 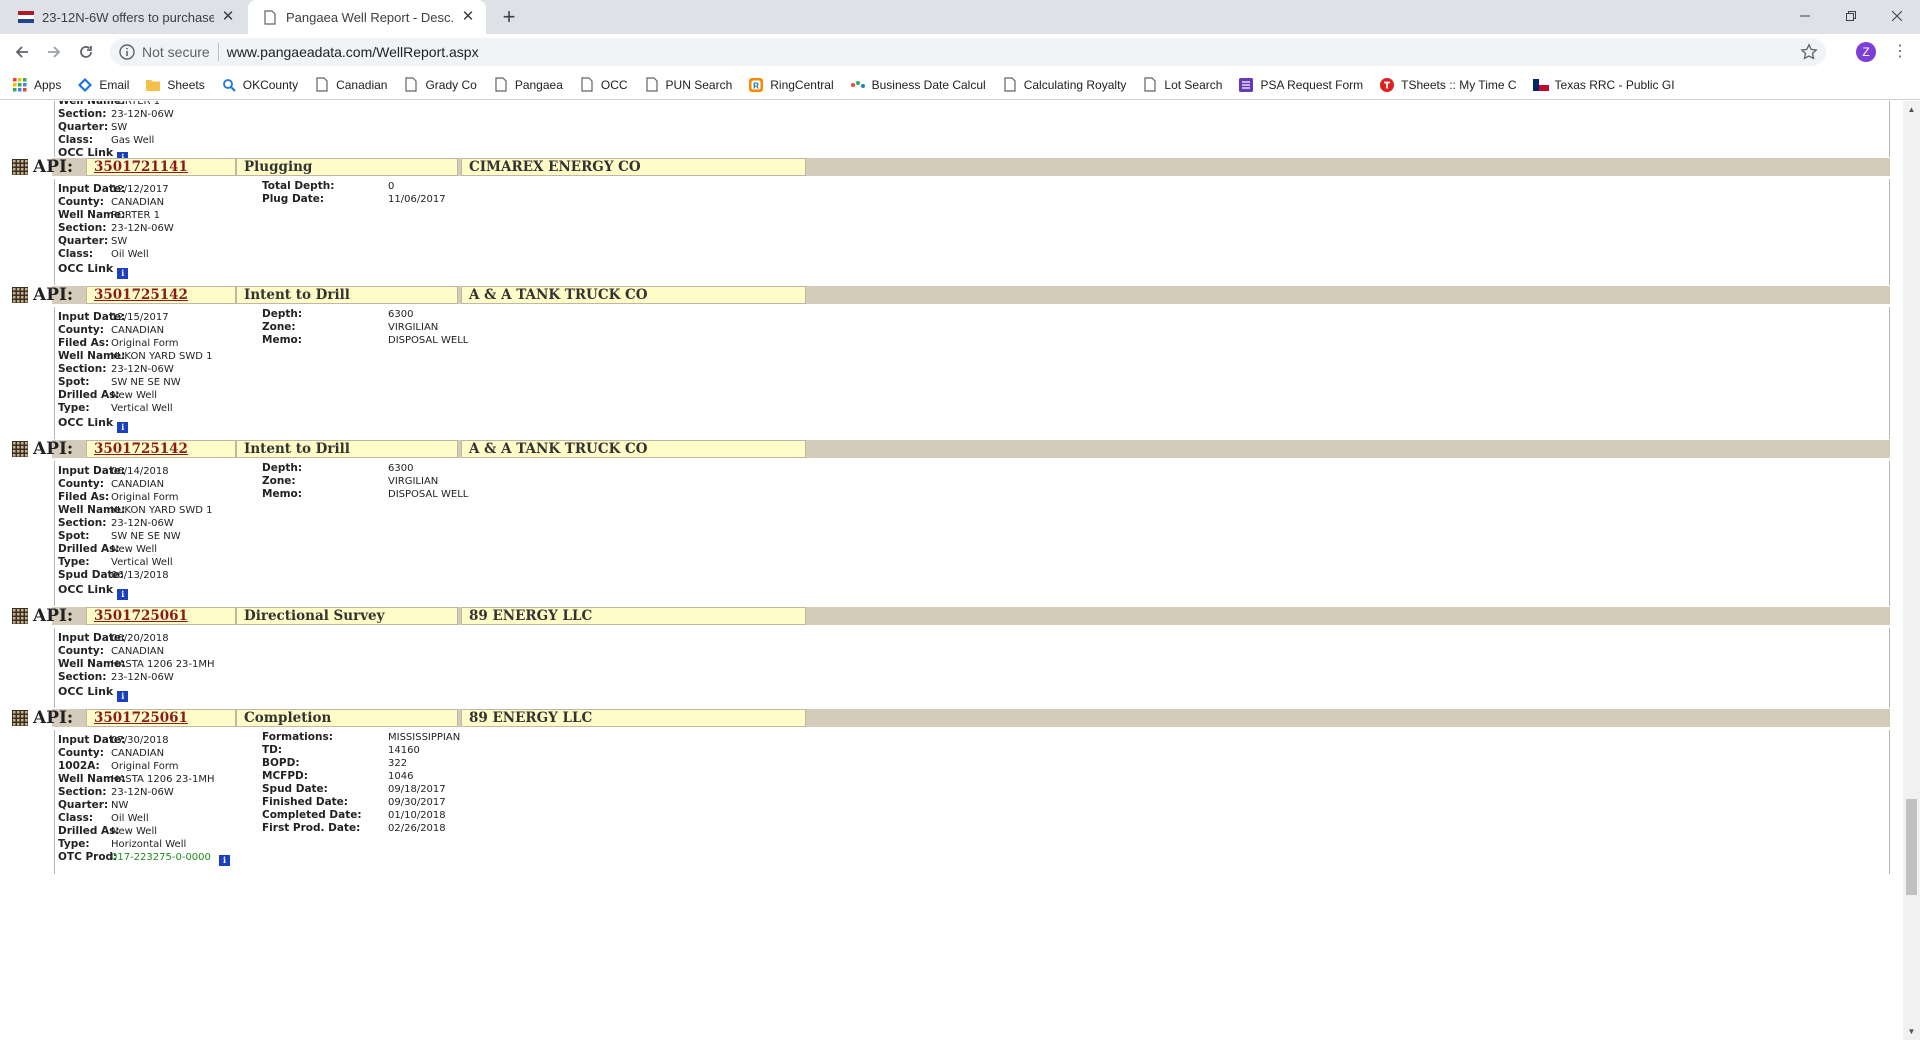 What do you see at coordinates (1300, 85) in the screenshot?
I see `bookmark-psa-request-form: PSA Request Form` at bounding box center [1300, 85].